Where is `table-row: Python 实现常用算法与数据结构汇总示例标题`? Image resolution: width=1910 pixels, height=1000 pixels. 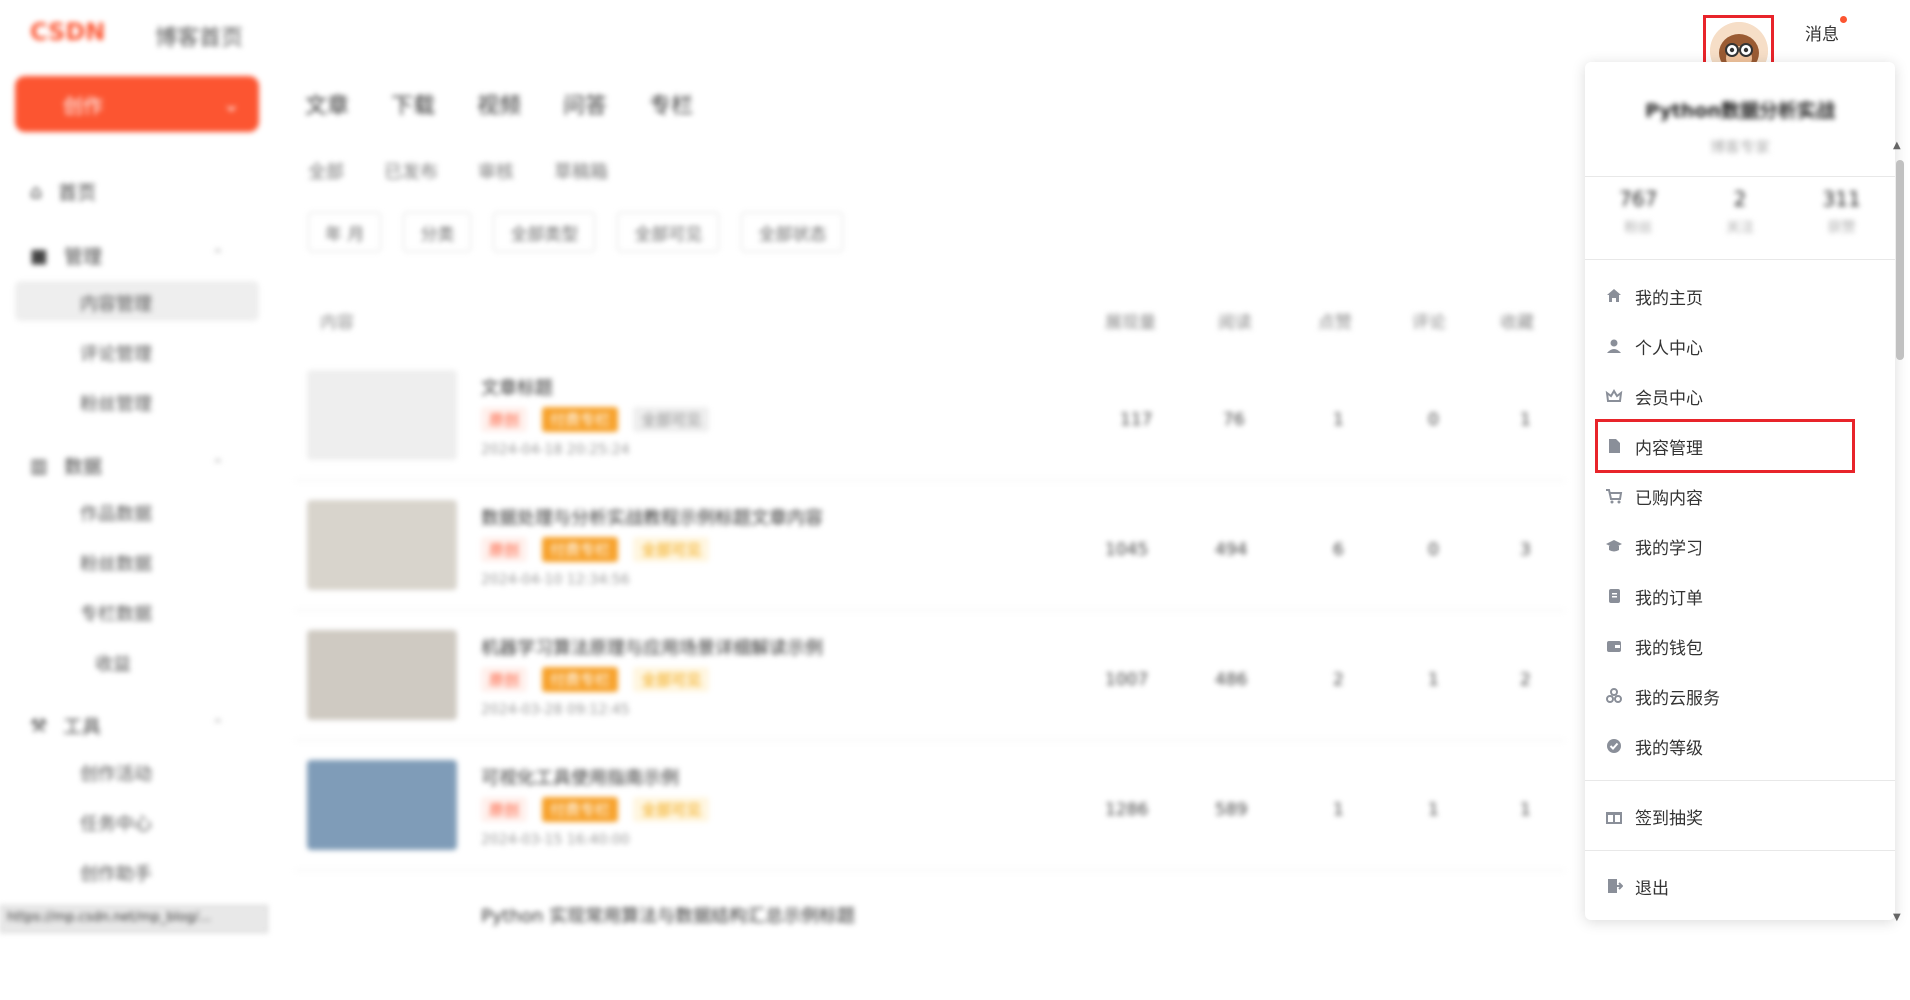 table-row: Python 实现常用算法与数据结构汇总示例标题 is located at coordinates (930, 936).